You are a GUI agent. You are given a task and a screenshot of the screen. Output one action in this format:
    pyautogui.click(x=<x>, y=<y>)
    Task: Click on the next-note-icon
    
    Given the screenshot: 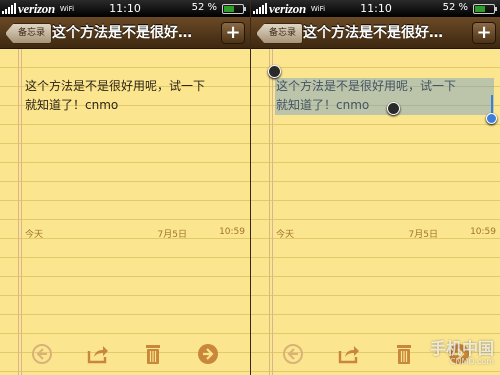 What is the action you would take?
    pyautogui.click(x=208, y=354)
    